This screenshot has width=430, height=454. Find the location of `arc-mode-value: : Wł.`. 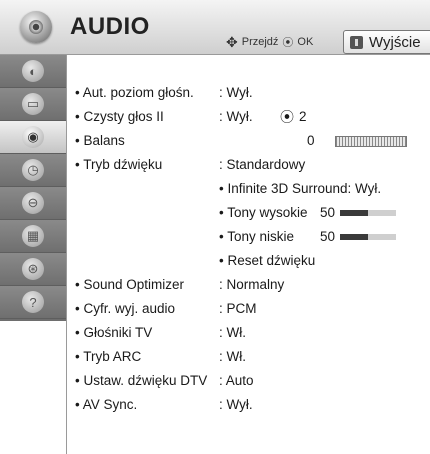

arc-mode-value: : Wł. is located at coordinates (232, 356).